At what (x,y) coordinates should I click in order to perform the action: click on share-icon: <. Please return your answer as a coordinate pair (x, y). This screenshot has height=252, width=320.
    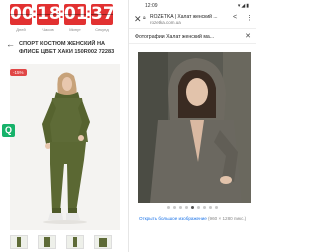
    Looking at the image, I should click on (235, 17).